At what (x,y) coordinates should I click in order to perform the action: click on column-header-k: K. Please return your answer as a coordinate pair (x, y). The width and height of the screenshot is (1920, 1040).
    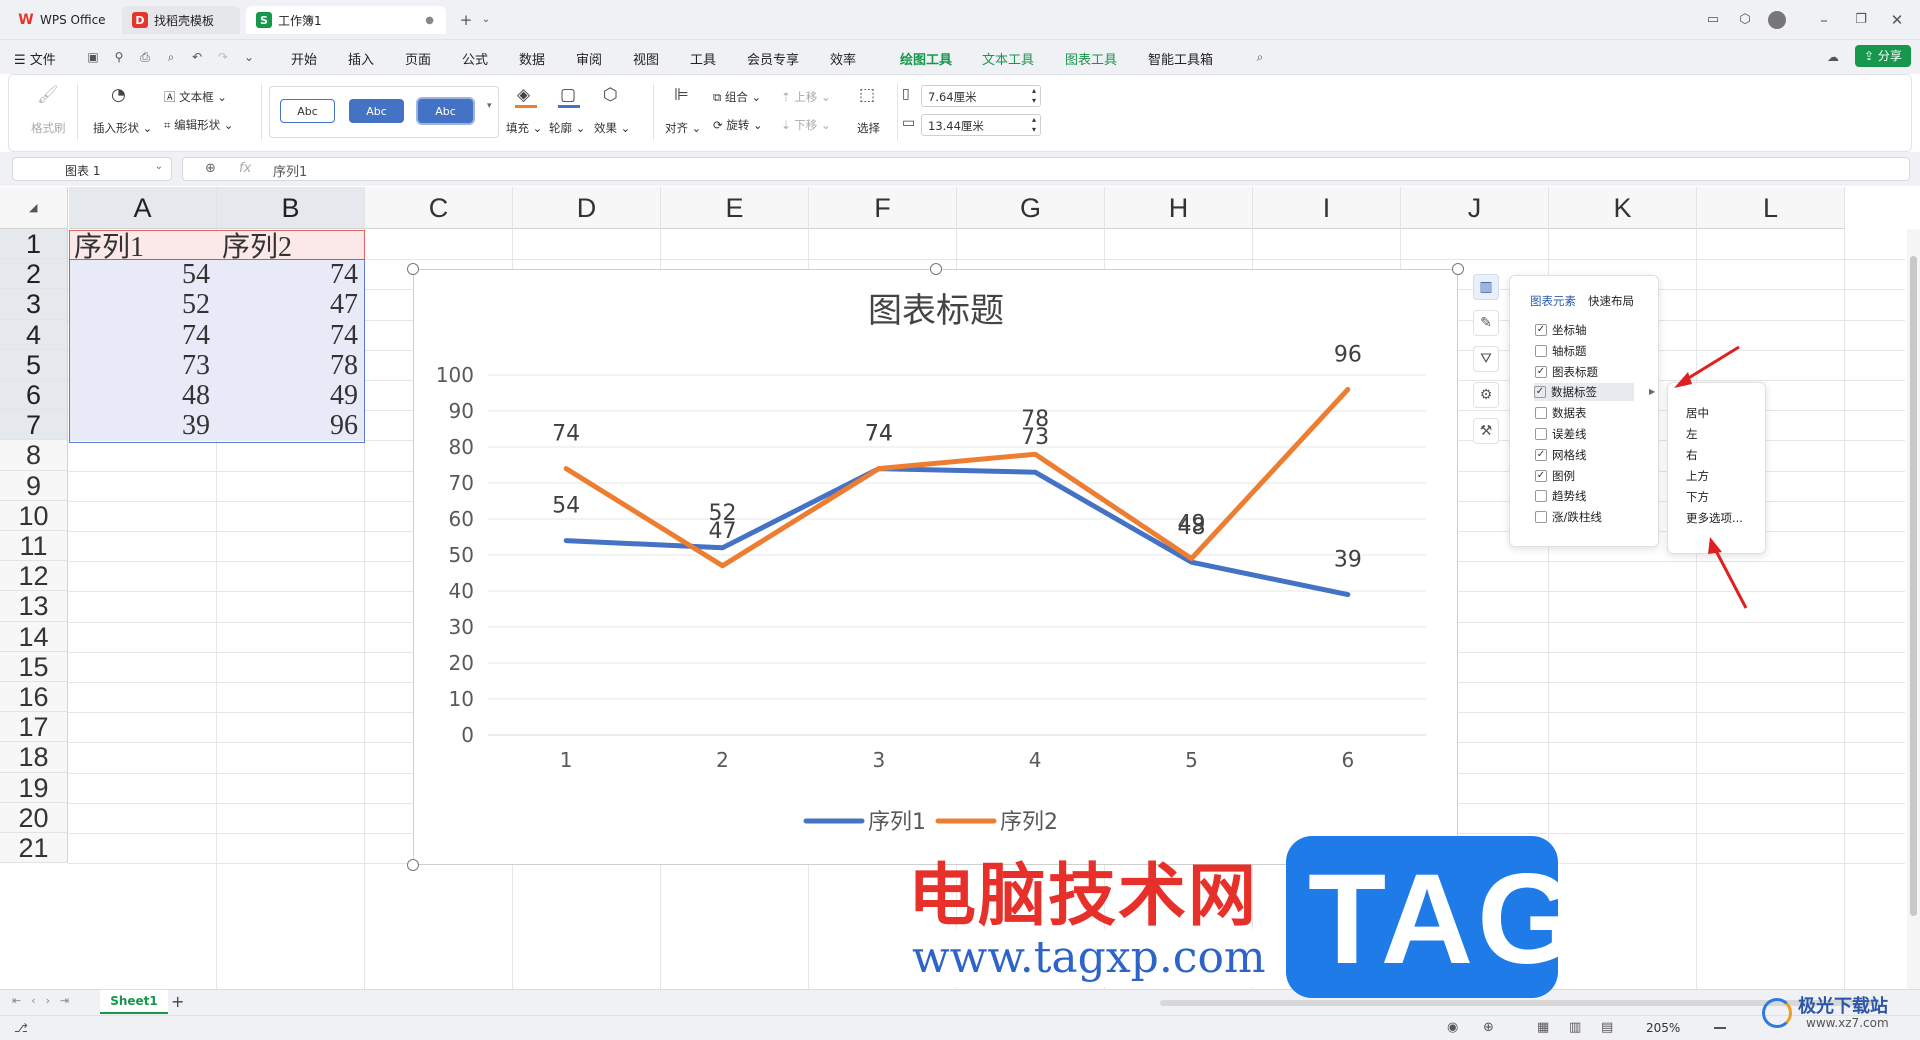
    Looking at the image, I should click on (1623, 208).